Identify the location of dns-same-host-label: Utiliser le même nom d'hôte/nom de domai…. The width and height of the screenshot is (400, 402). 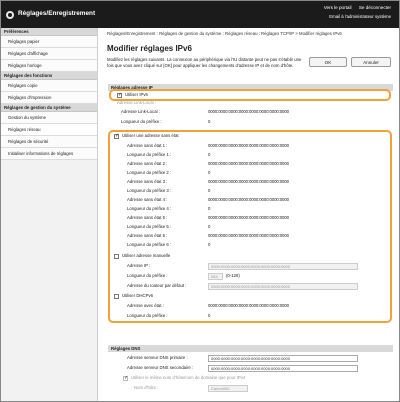
(188, 377).